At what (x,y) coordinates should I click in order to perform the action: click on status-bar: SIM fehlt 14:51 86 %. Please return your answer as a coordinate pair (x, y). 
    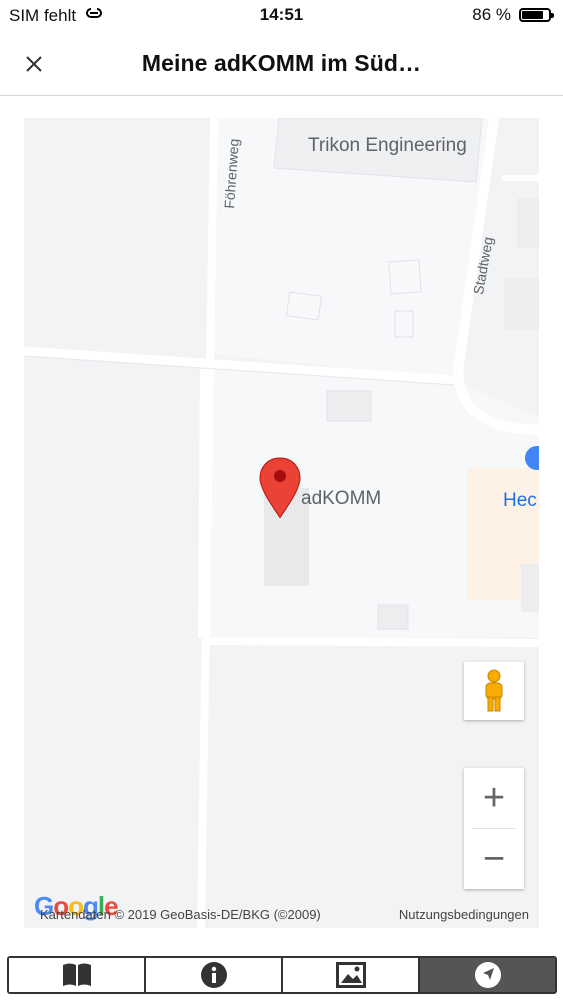
    Looking at the image, I should click on (281, 17).